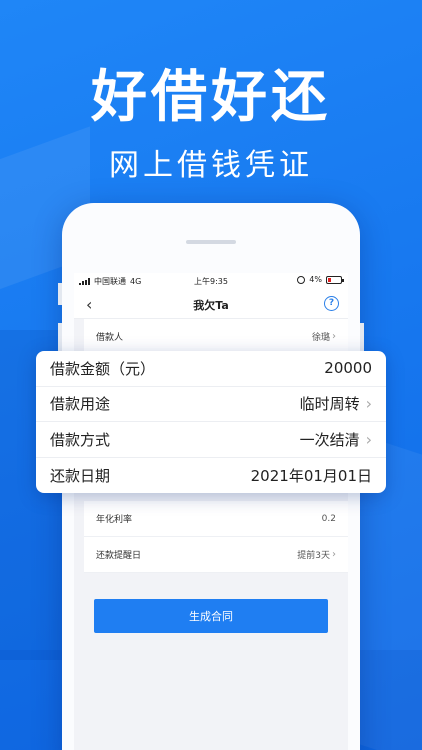  Describe the element at coordinates (211, 440) in the screenshot. I see `card-row-method: 借款方式 一次结清 ›` at that location.